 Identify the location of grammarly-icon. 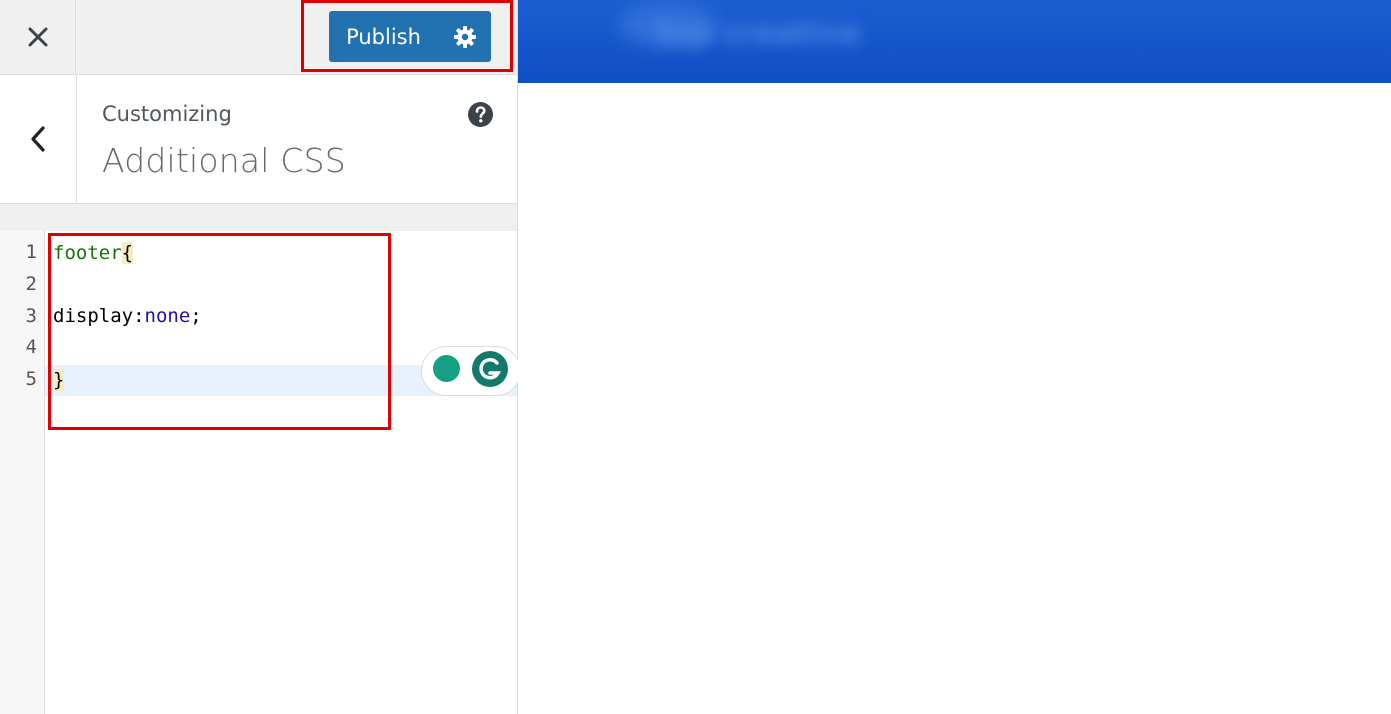
(490, 369).